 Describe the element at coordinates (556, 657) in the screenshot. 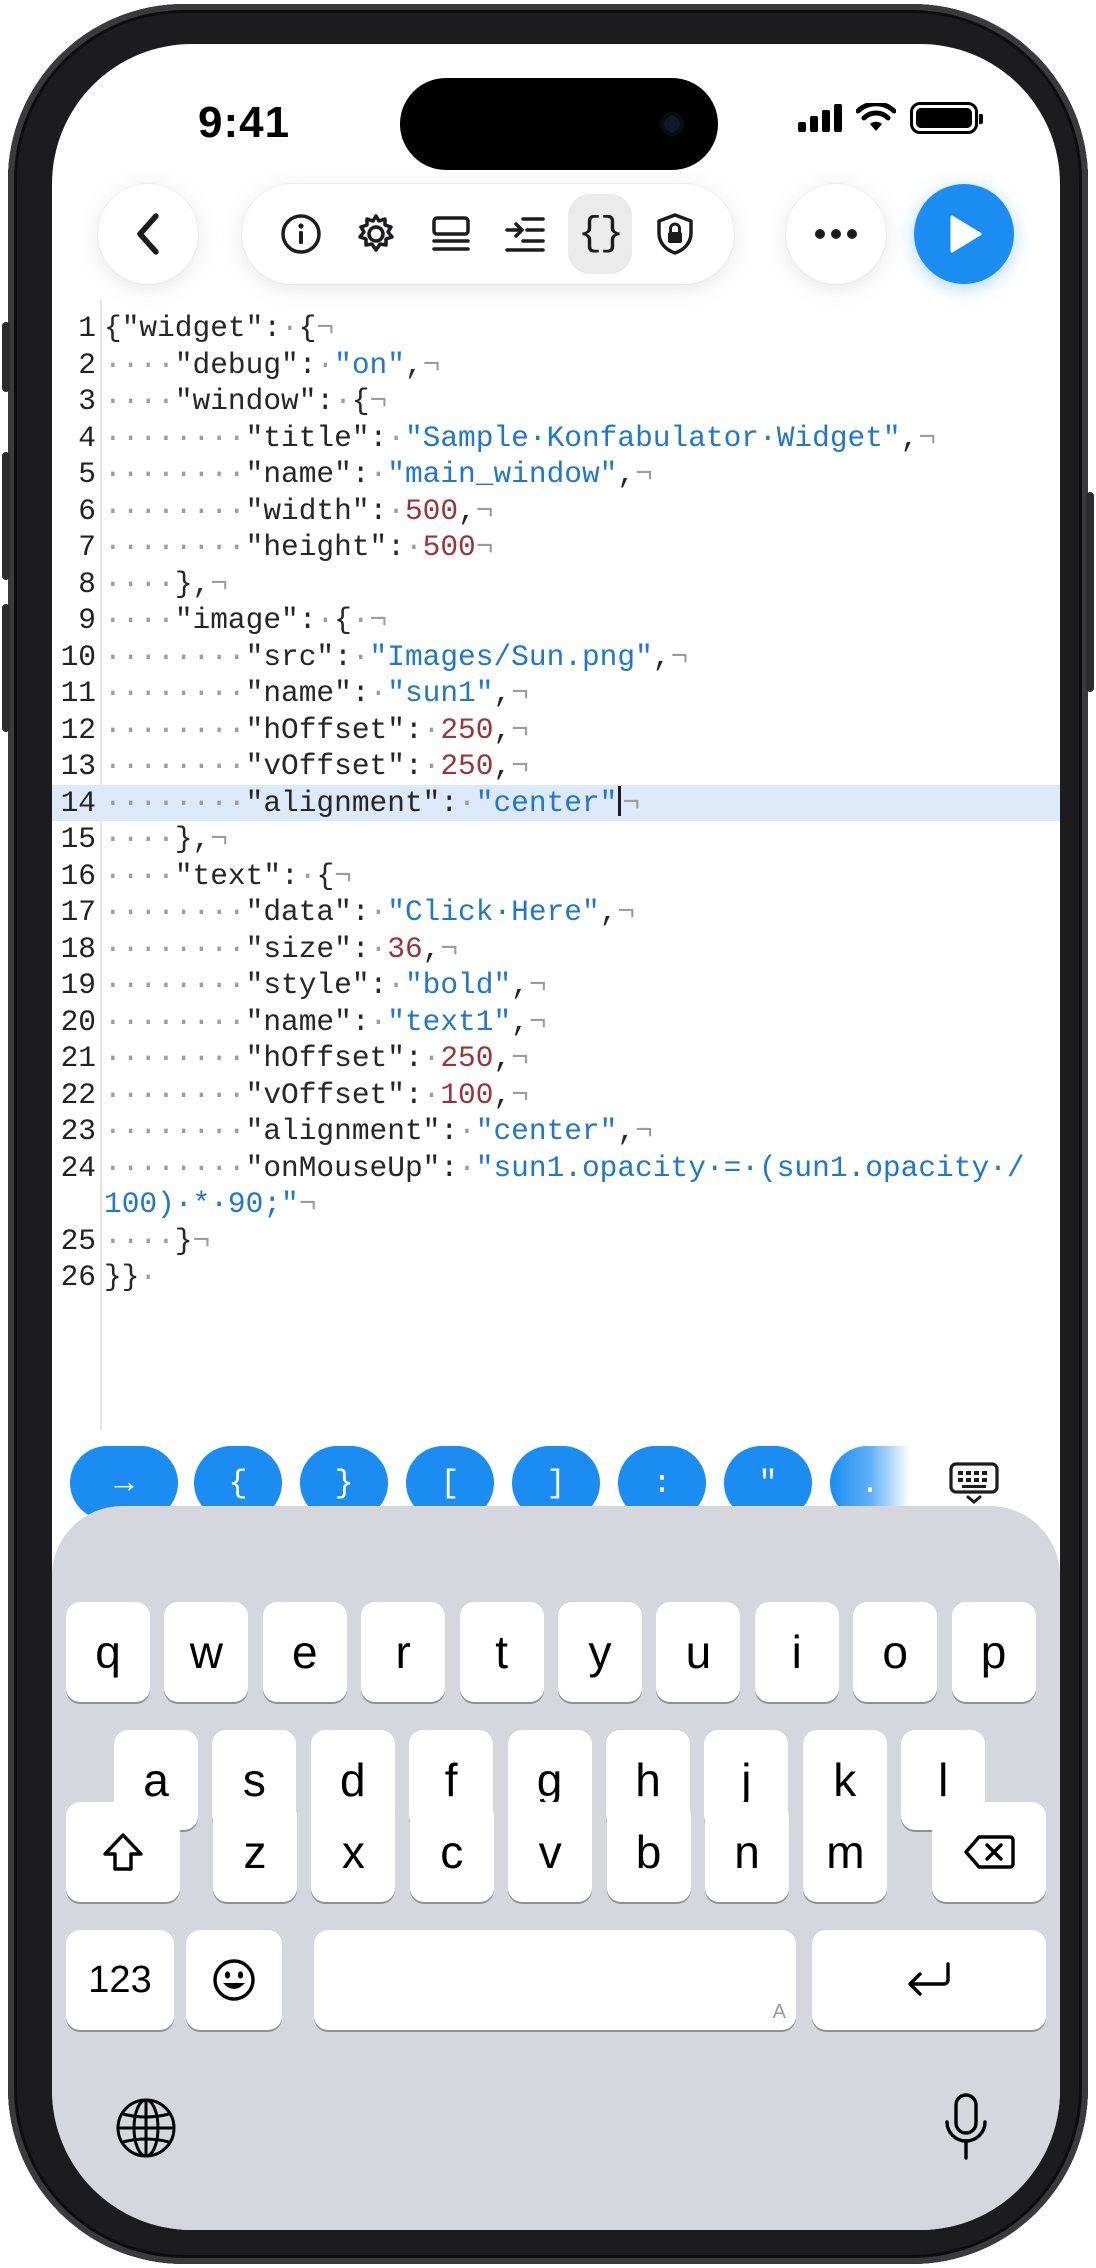

I see `code-line: 10 ········"src":·"Images/Sun.png",¬` at that location.